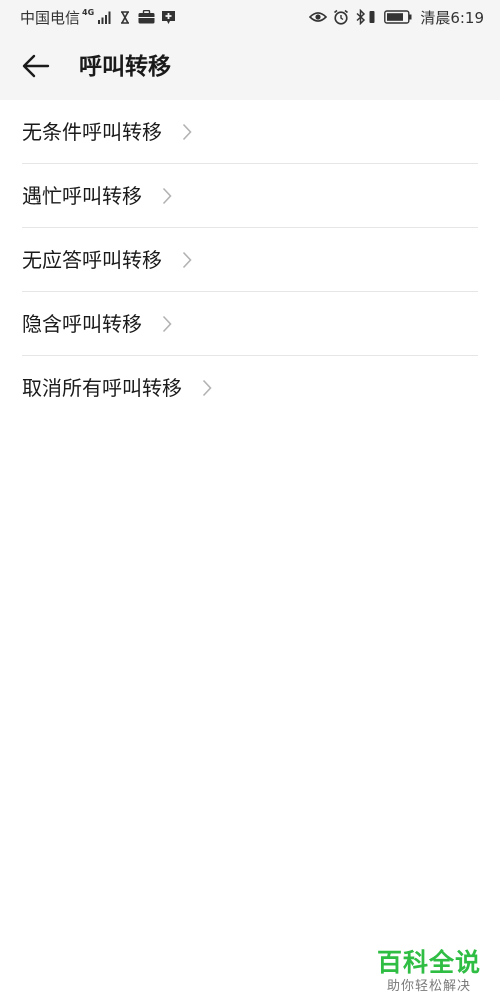 This screenshot has width=500, height=1000. I want to click on back-button, so click(36, 68).